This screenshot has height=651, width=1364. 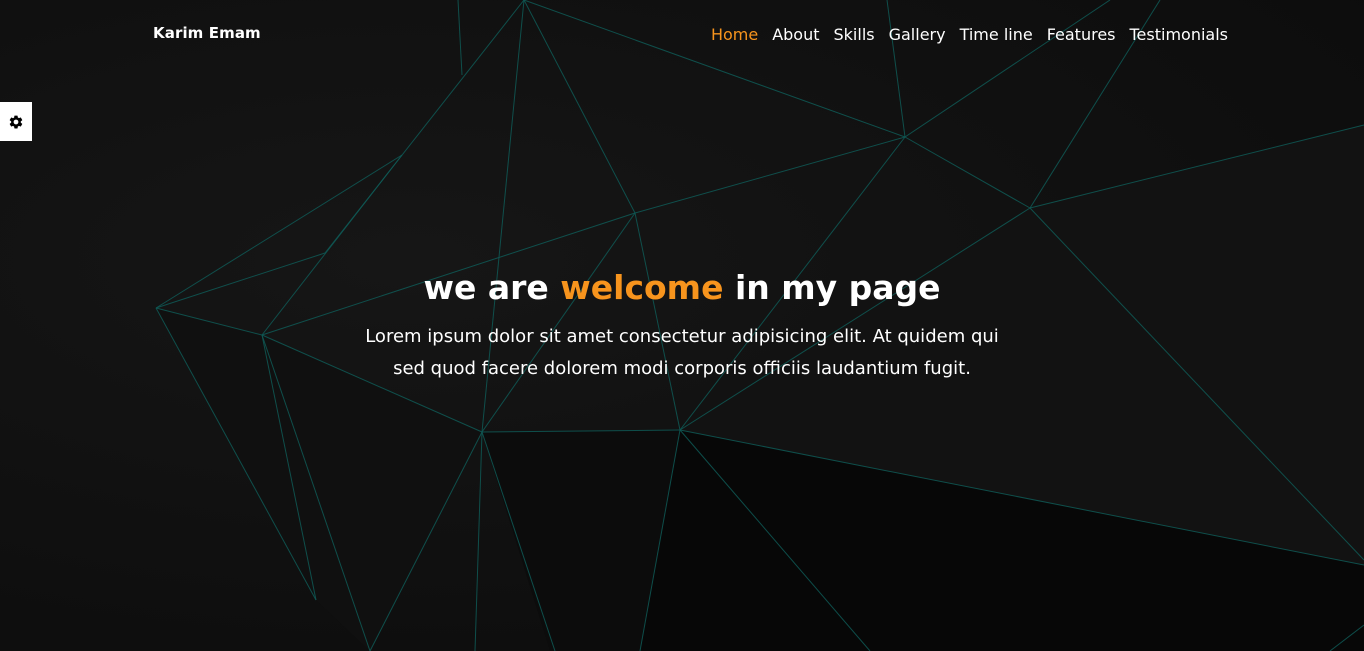 I want to click on headline-text-before: we are, so click(x=492, y=287).